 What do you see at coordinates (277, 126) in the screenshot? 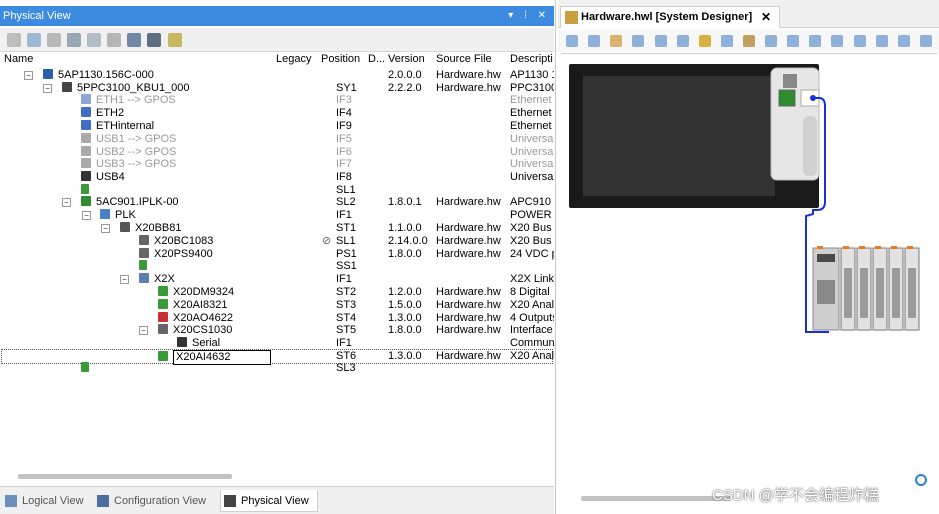
I see `tree-row: ETHinternal IF9 Ethernet` at bounding box center [277, 126].